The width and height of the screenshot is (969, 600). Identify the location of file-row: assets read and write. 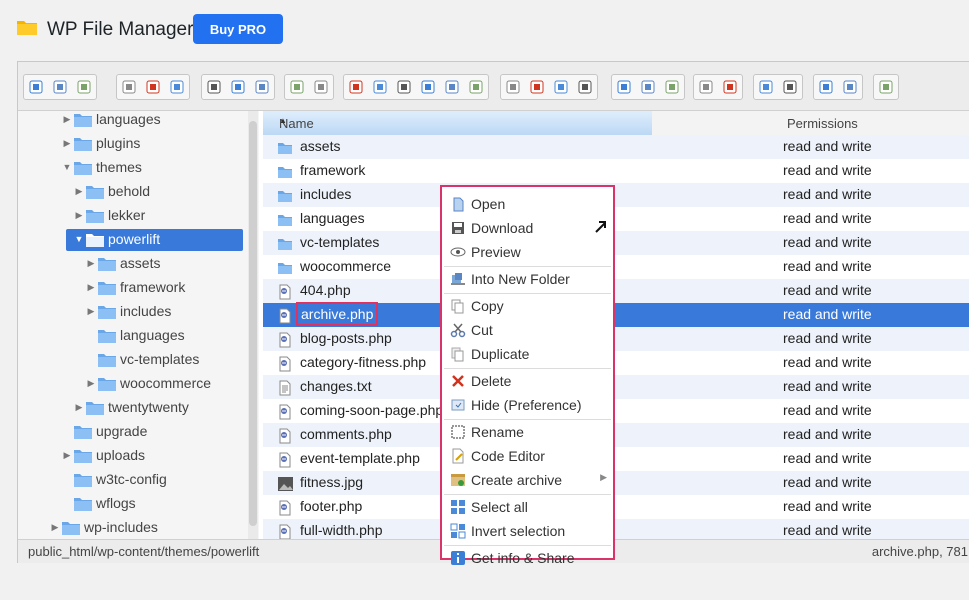
(616, 147).